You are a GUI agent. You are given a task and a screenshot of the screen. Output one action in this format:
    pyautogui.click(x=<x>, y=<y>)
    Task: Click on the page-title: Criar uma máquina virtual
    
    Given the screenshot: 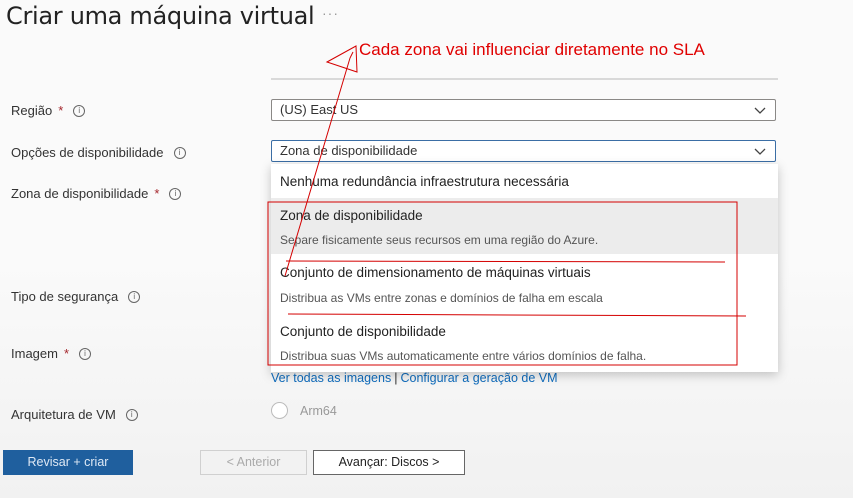 What is the action you would take?
    pyautogui.click(x=160, y=16)
    